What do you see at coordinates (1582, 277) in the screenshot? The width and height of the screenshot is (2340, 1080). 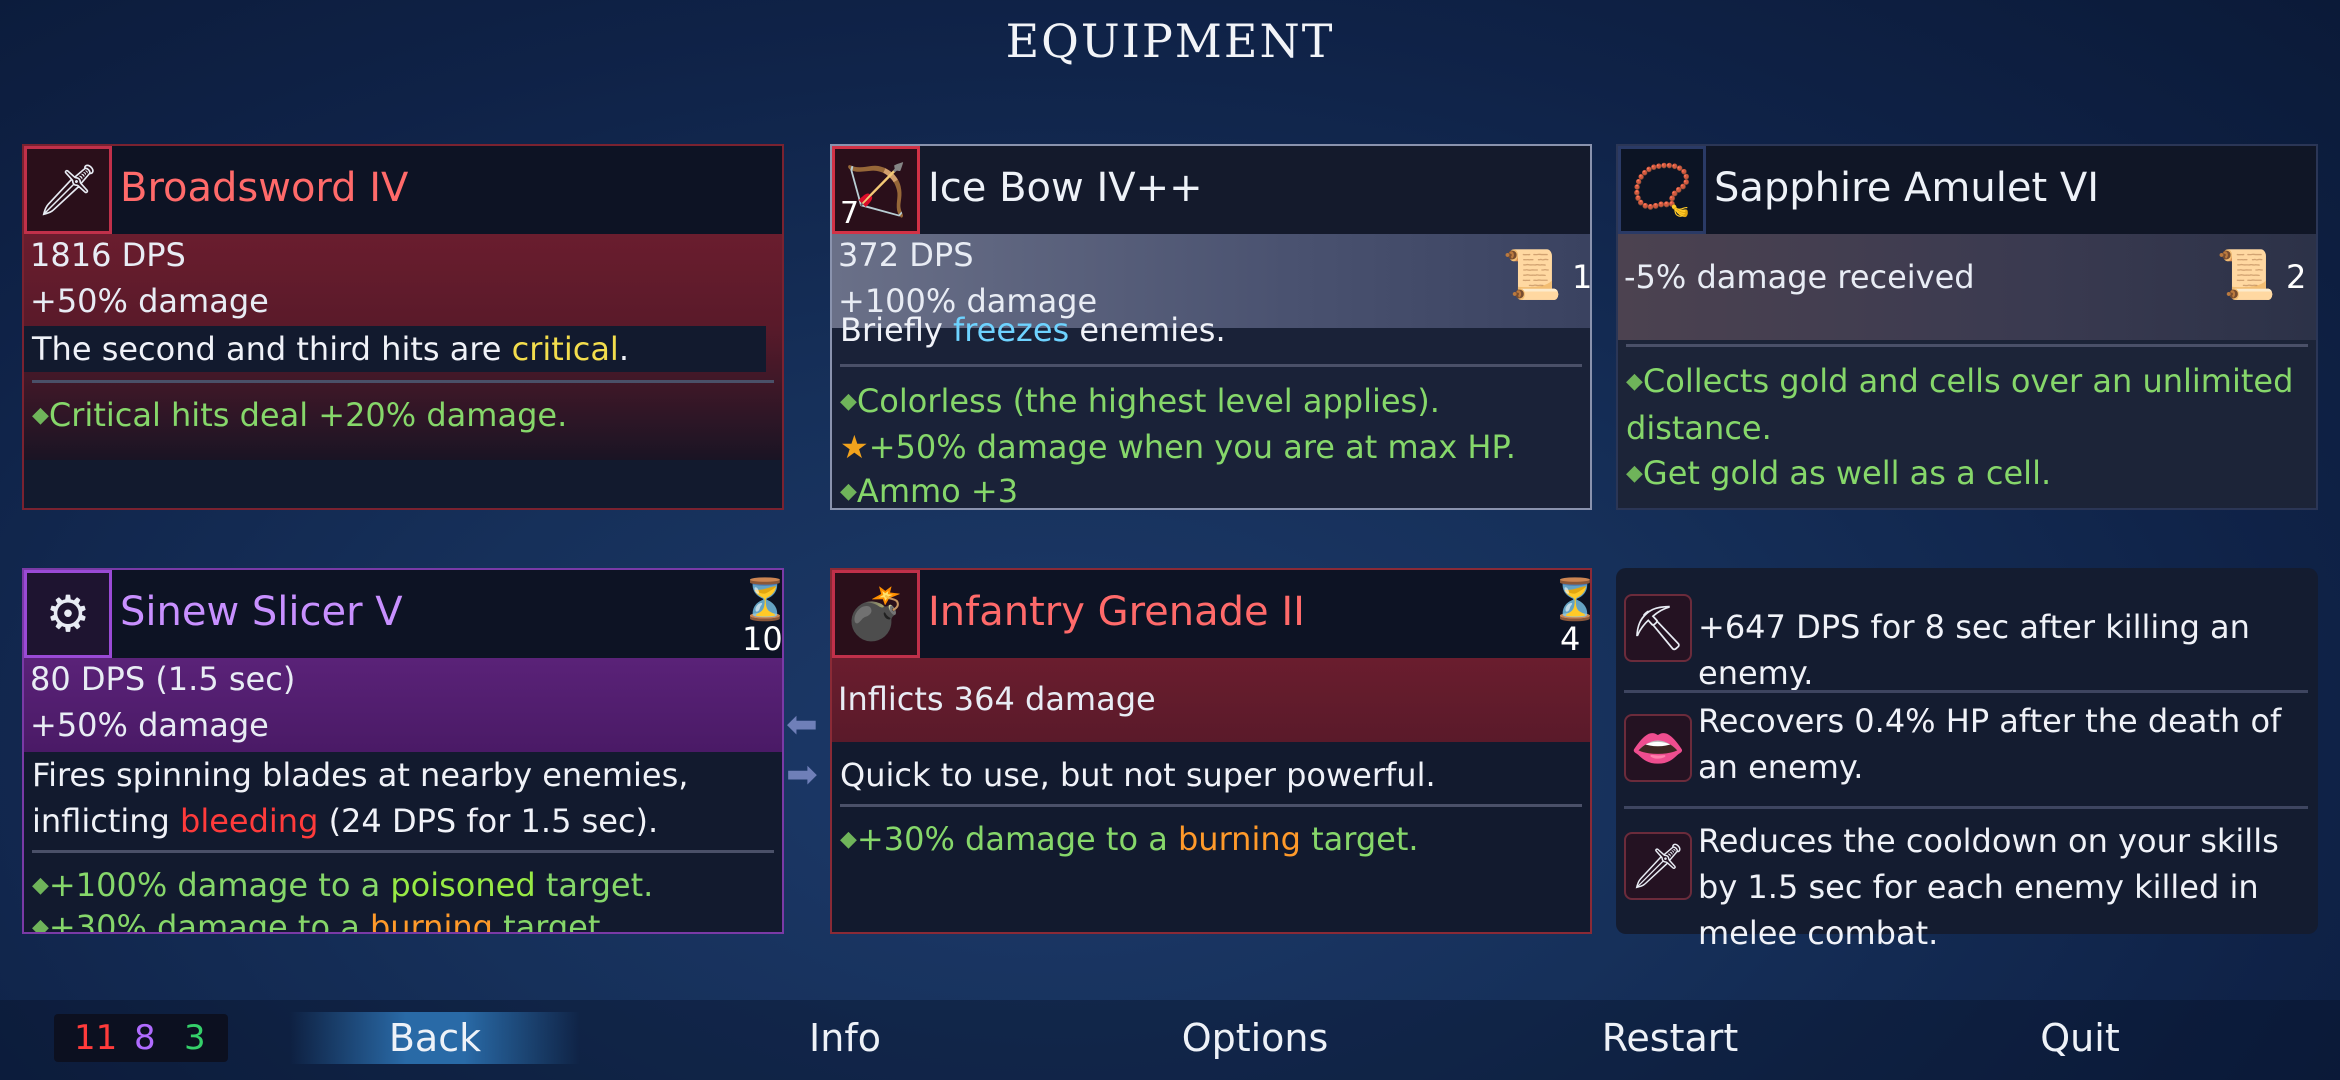 I see `scroll-count: 1` at bounding box center [1582, 277].